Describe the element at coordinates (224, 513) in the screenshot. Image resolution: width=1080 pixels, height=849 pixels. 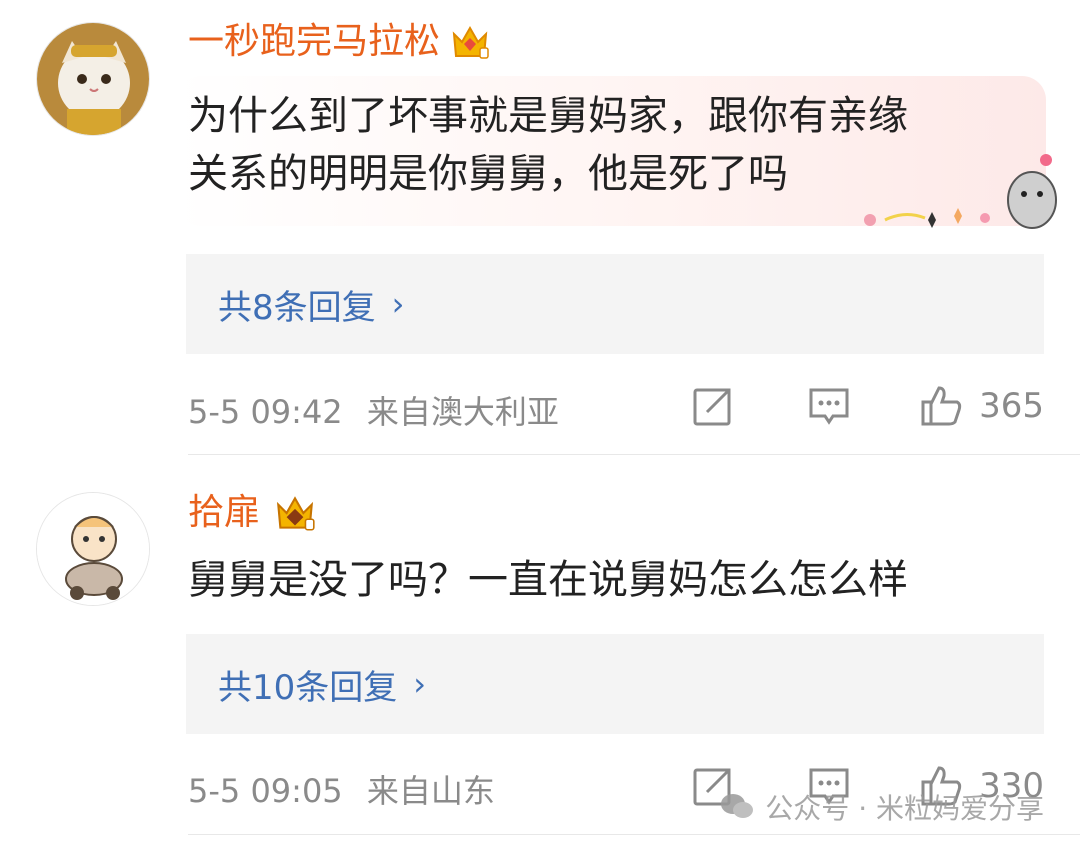
I see `username-text: 拾扉` at that location.